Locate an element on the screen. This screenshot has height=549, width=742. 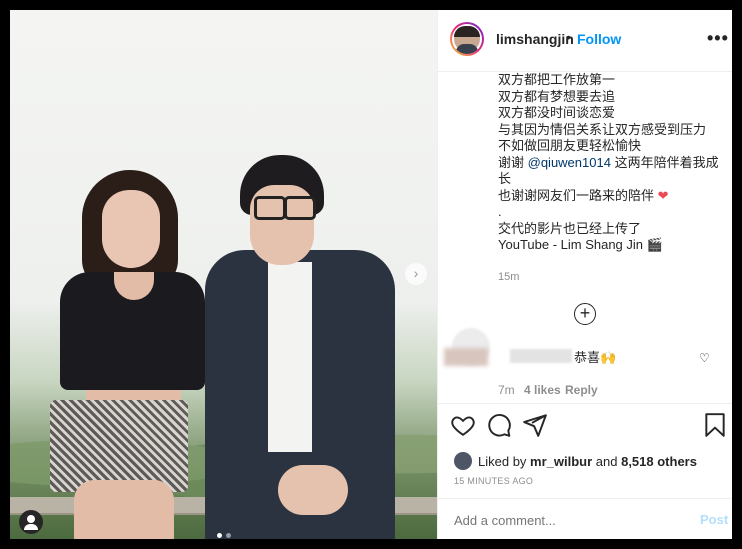
post-timestamp: 15 MINUTES AGO is located at coordinates (494, 481).